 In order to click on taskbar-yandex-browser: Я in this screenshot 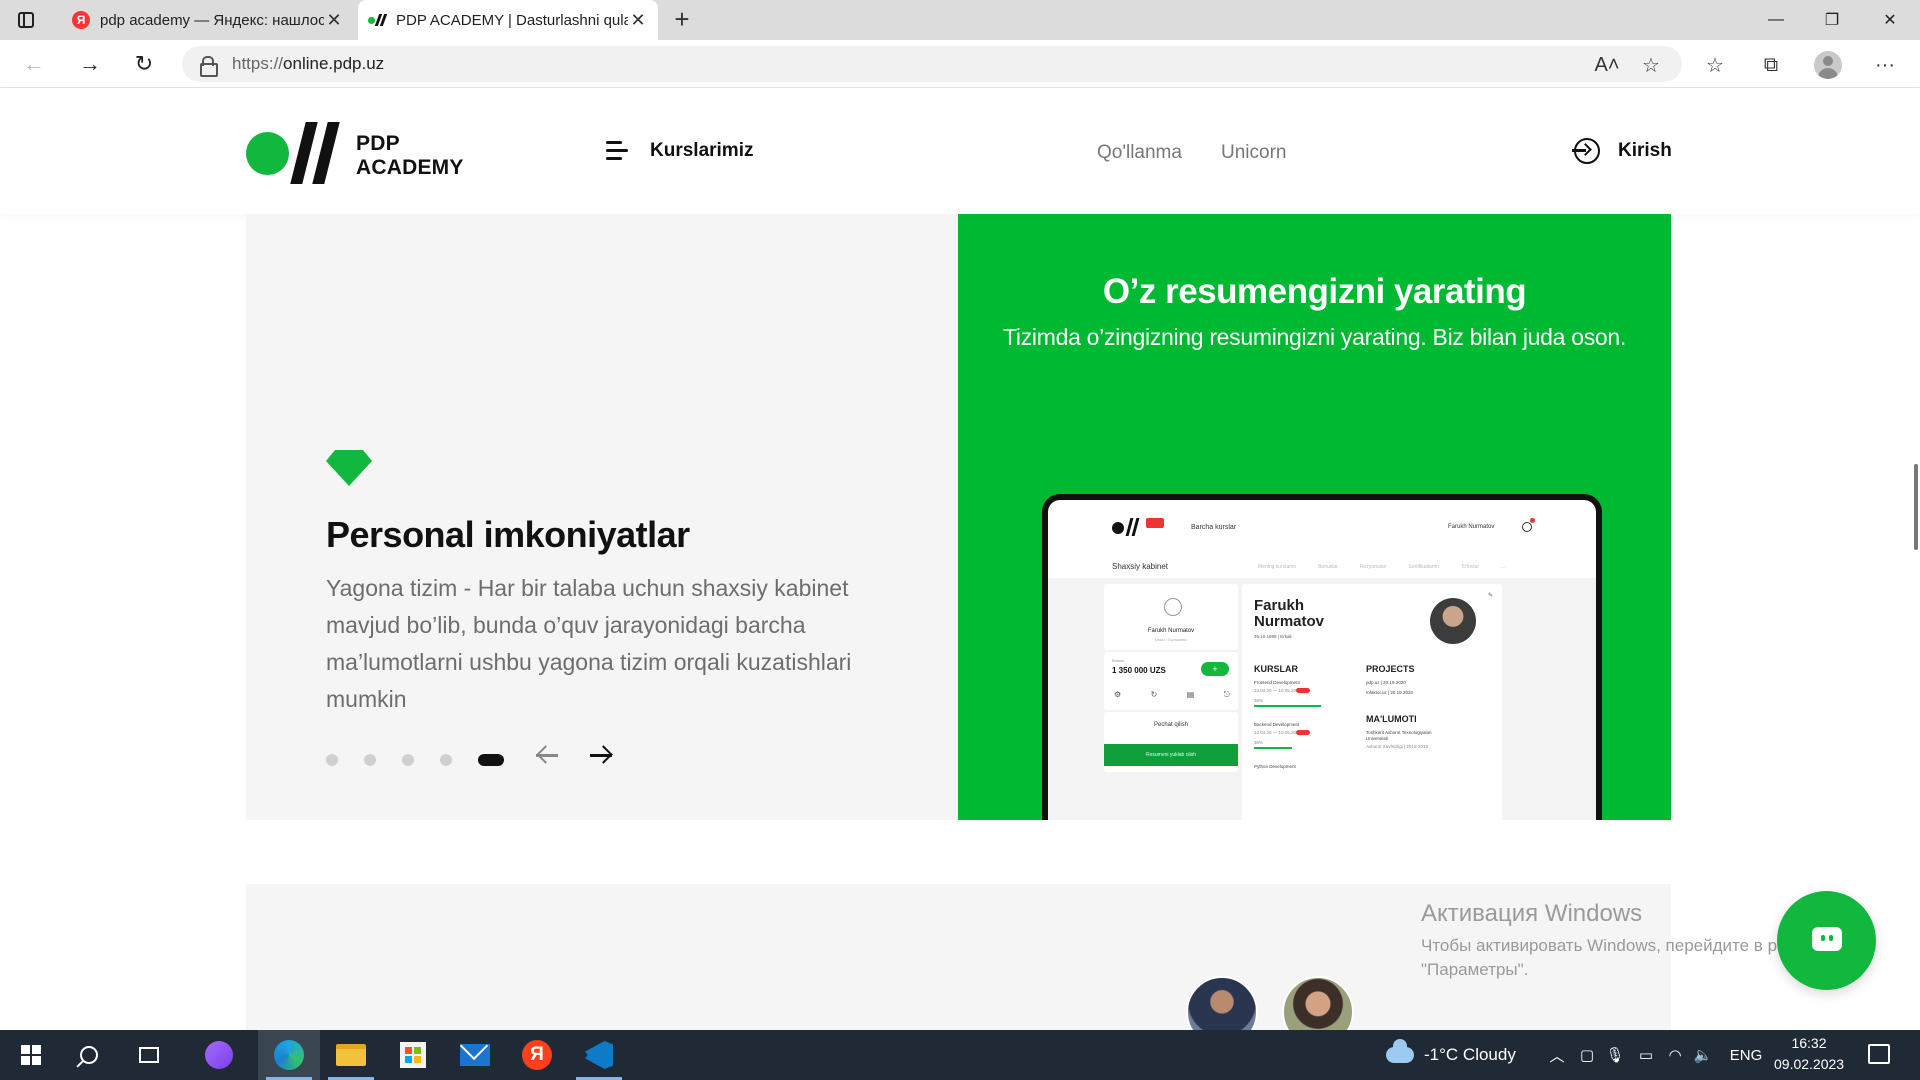, I will do `click(537, 1055)`.